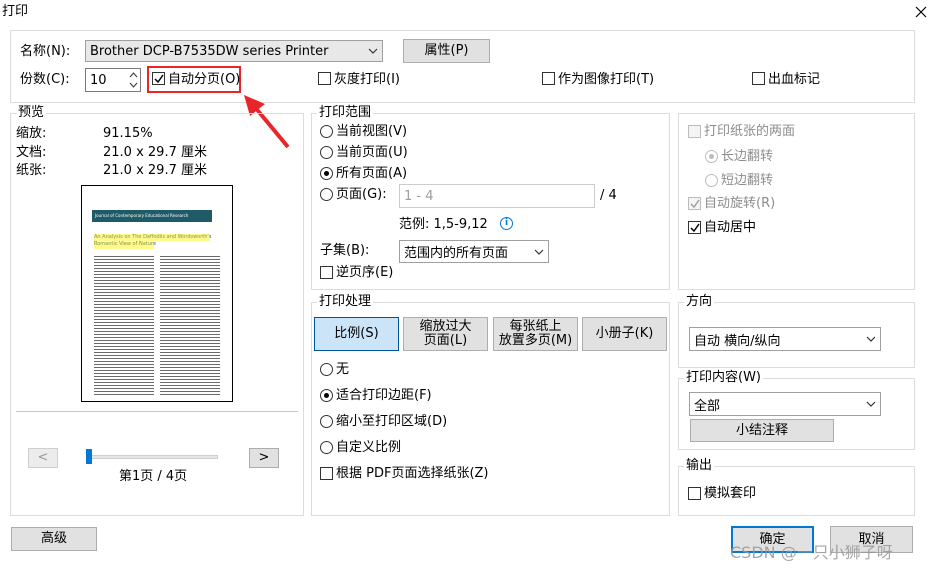  What do you see at coordinates (15, 11) in the screenshot?
I see `window-title: 打印` at bounding box center [15, 11].